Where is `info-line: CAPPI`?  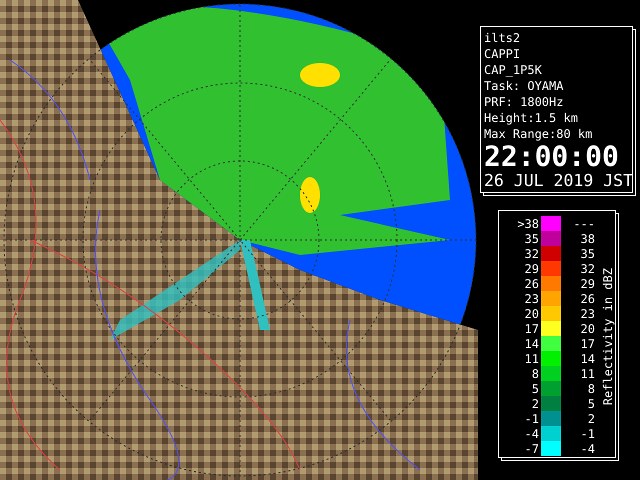 info-line: CAPPI is located at coordinates (503, 54).